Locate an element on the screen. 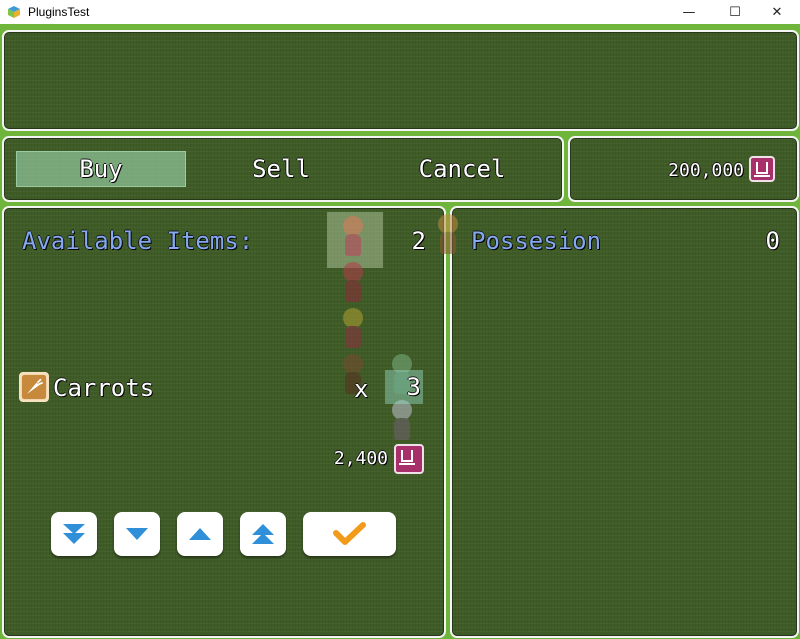  double-chevron-down-icon is located at coordinates (74, 534).